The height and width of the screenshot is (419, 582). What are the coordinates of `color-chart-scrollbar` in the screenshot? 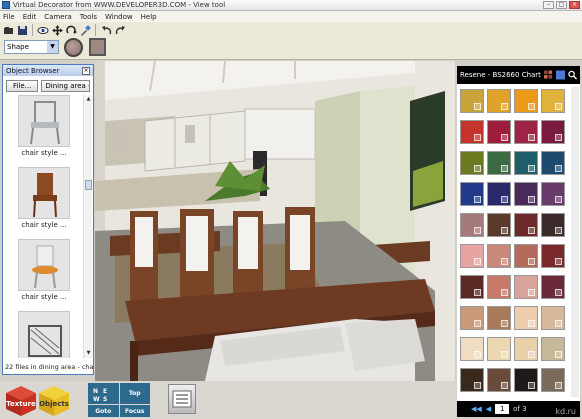 It's located at (575, 242).